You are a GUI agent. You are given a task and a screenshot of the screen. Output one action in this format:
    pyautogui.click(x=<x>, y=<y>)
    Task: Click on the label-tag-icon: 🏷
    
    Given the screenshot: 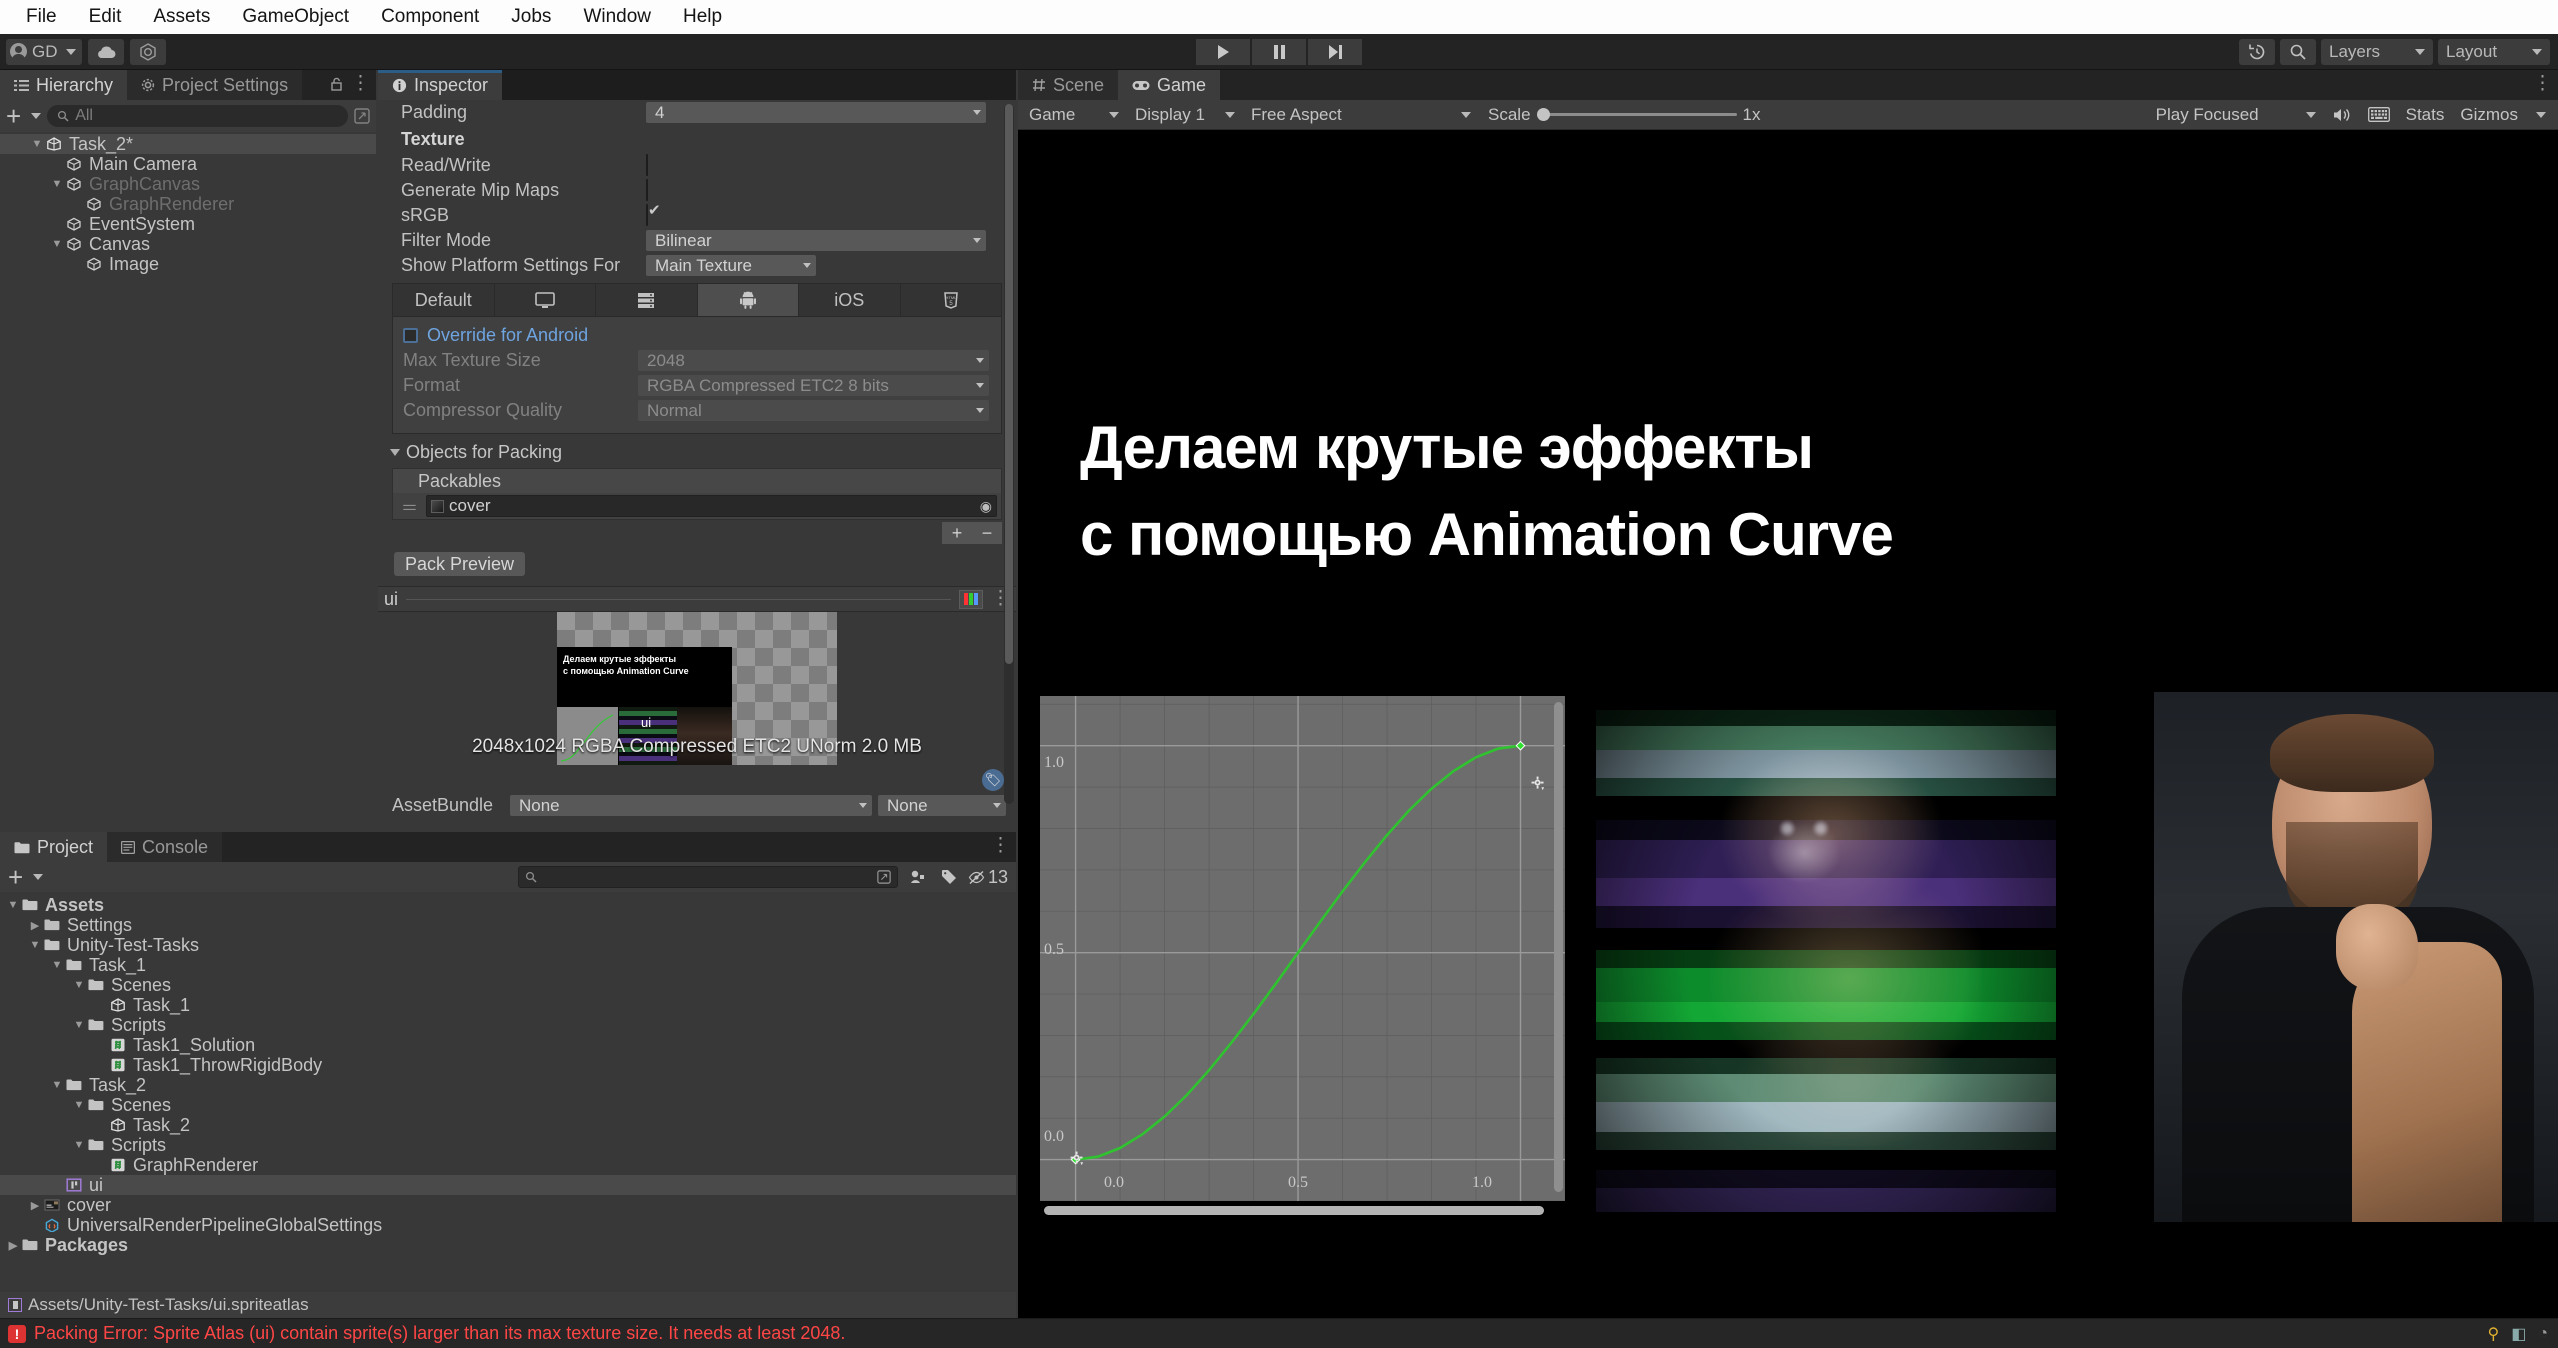 What is the action you would take?
    pyautogui.click(x=993, y=780)
    